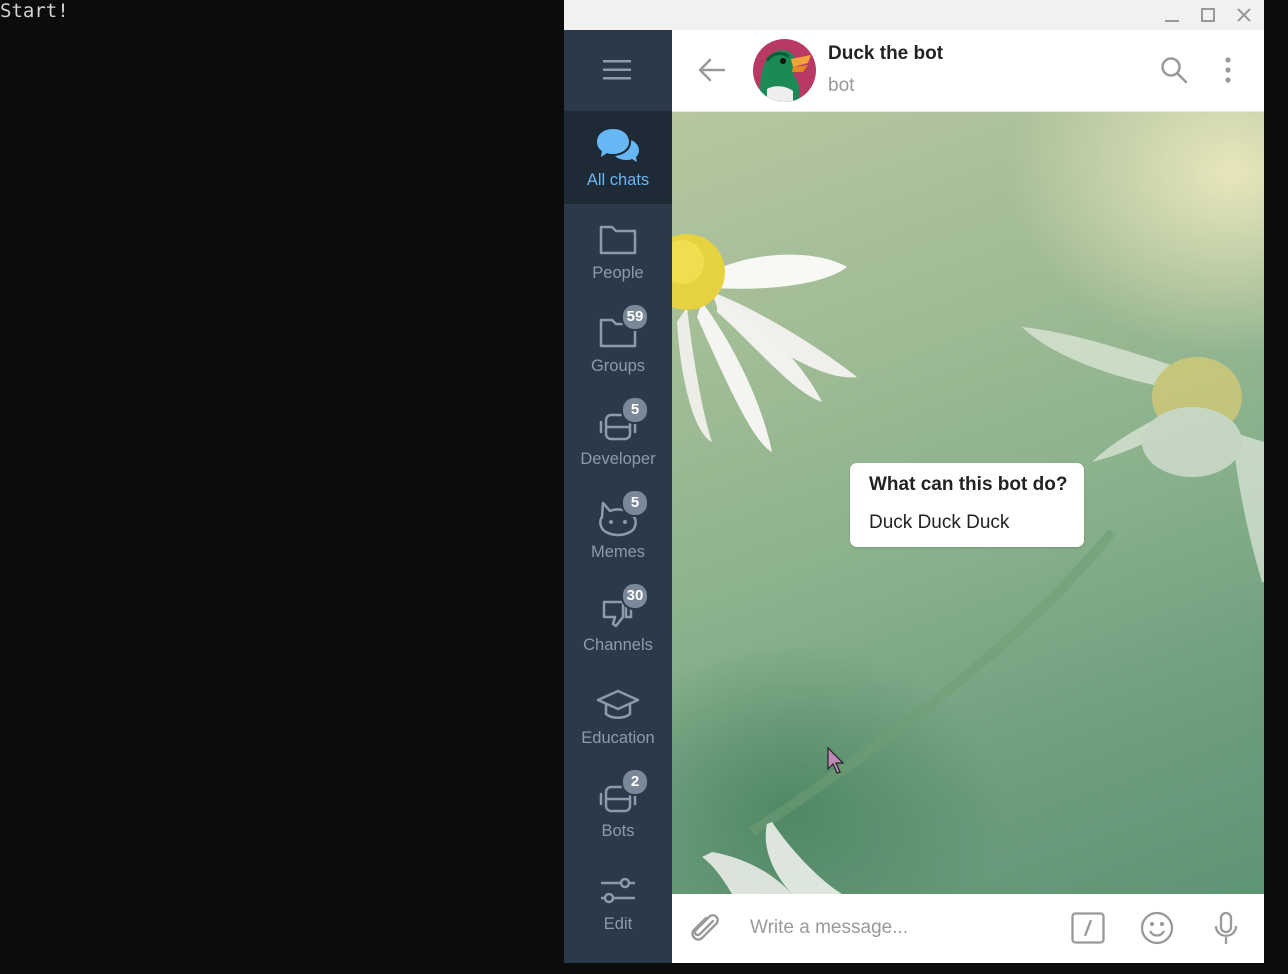 This screenshot has width=1288, height=974. What do you see at coordinates (618, 645) in the screenshot?
I see `folder-label: Channels` at bounding box center [618, 645].